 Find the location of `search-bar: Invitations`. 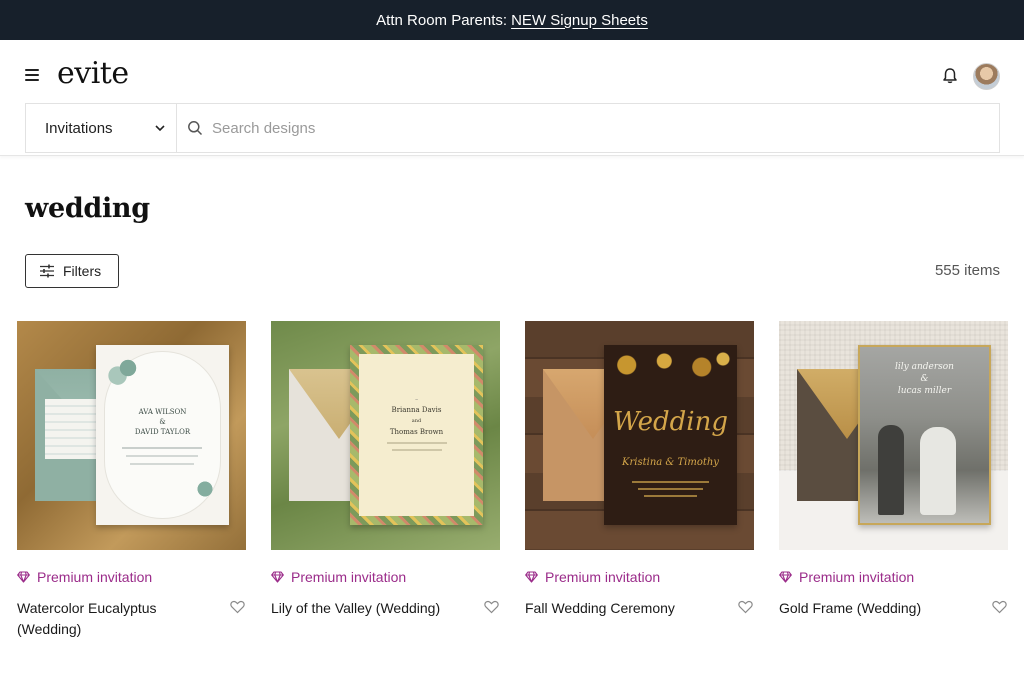

search-bar: Invitations is located at coordinates (512, 128).